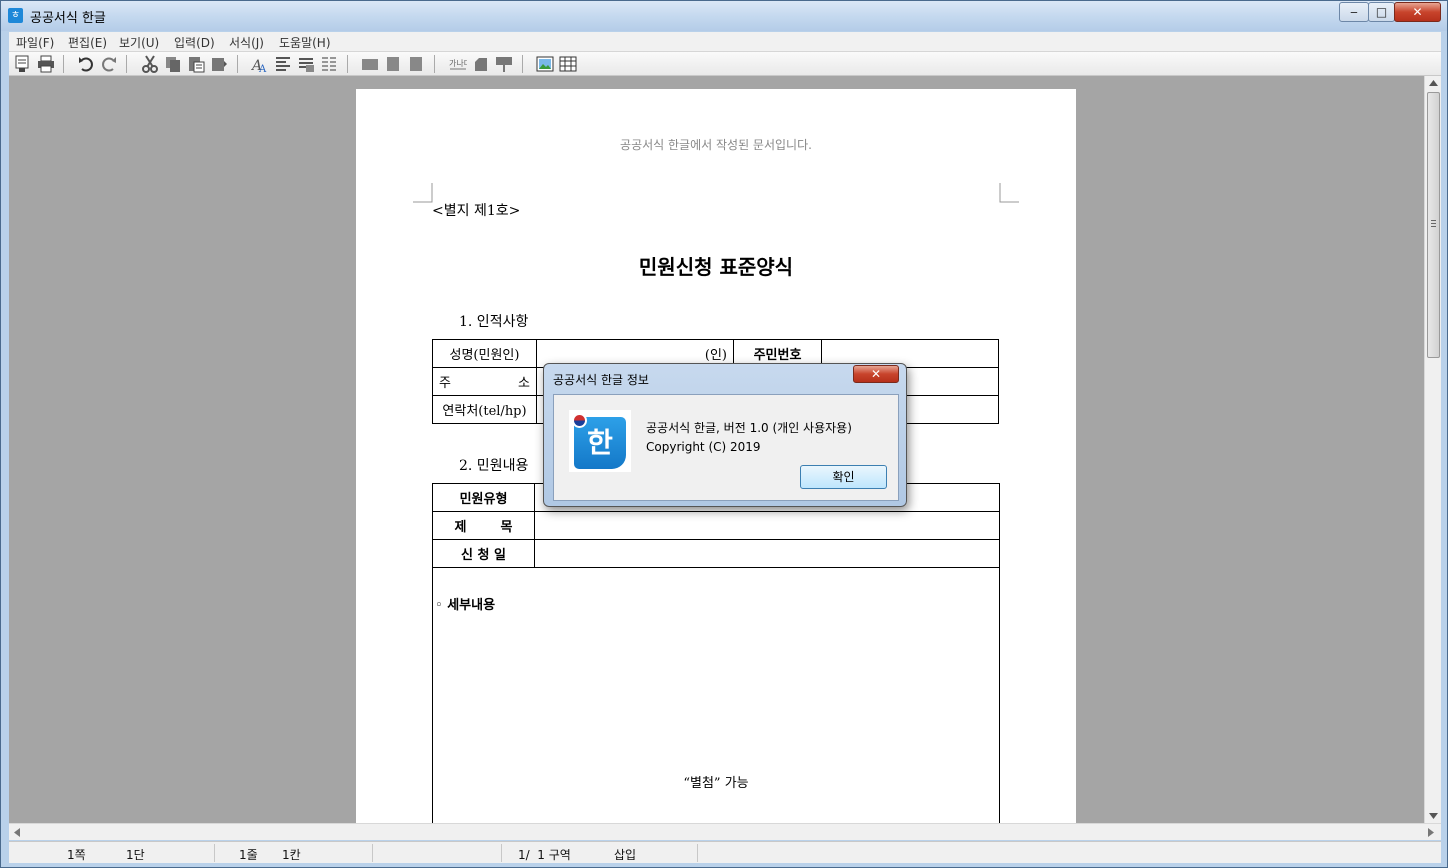  I want to click on textbox-icon, so click(393, 64).